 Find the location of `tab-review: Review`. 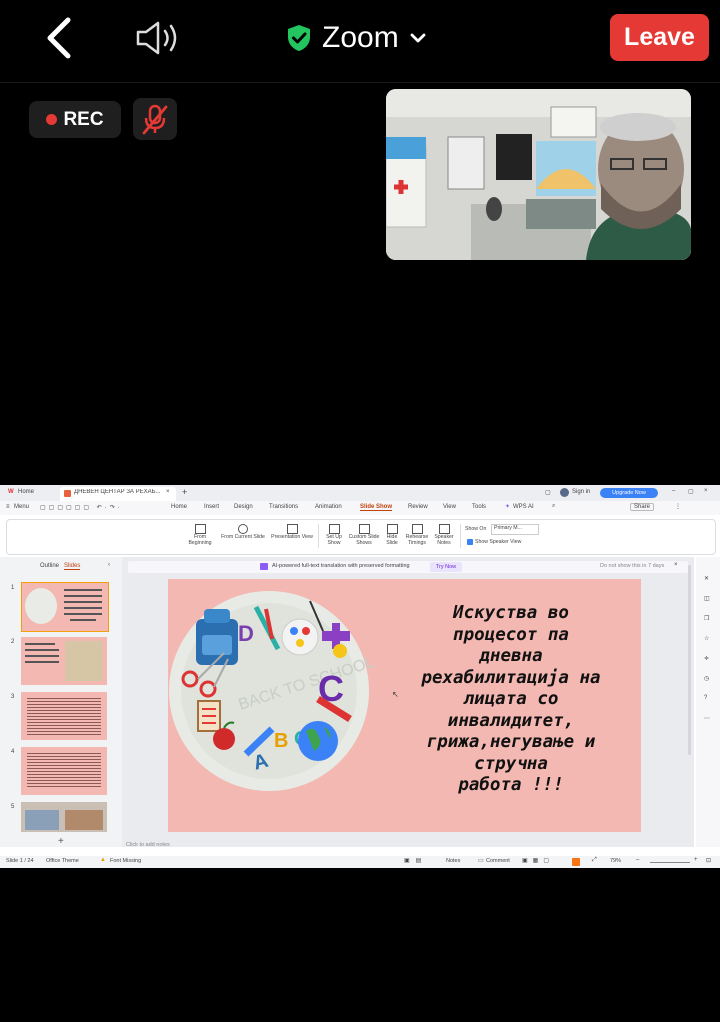

tab-review: Review is located at coordinates (418, 507).